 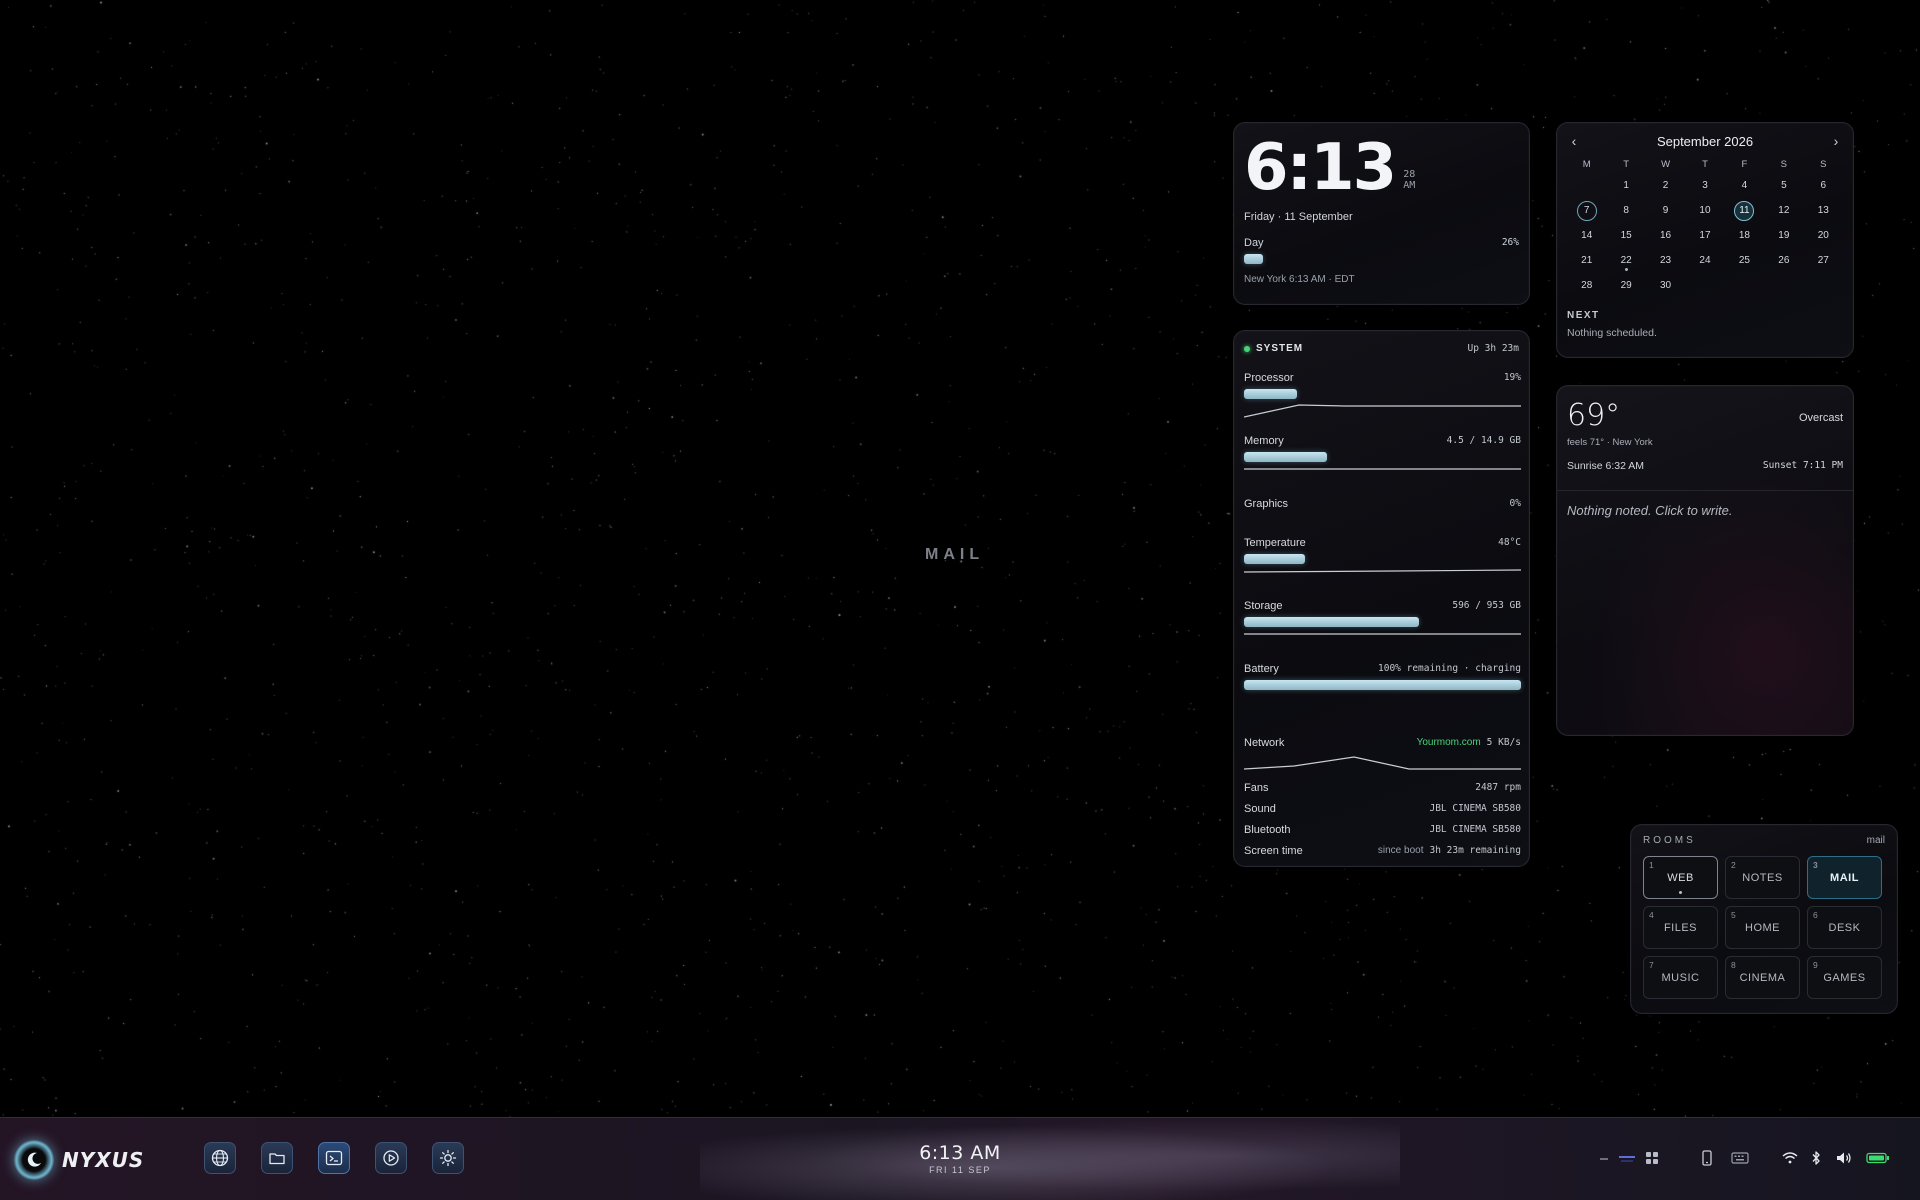 What do you see at coordinates (1762, 977) in the screenshot?
I see `room-button-cinema: 8 CINEMA` at bounding box center [1762, 977].